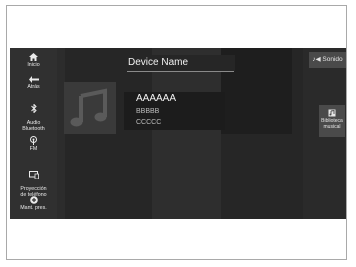 The height and width of the screenshot is (267, 356). Describe the element at coordinates (33, 181) in the screenshot. I see `sidebar-item-phone-projection: Proyección de teléfono` at that location.